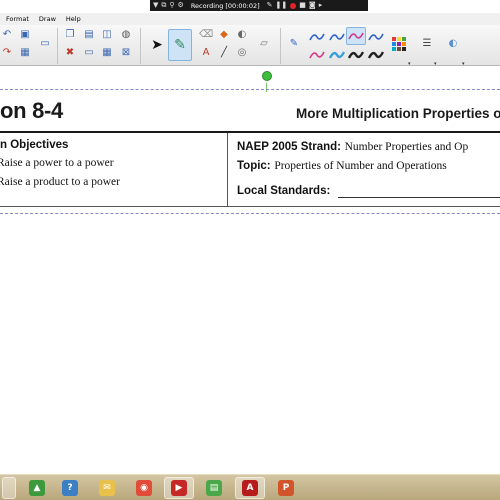  I want to click on taskbar-app-4: ◉, so click(144, 488).